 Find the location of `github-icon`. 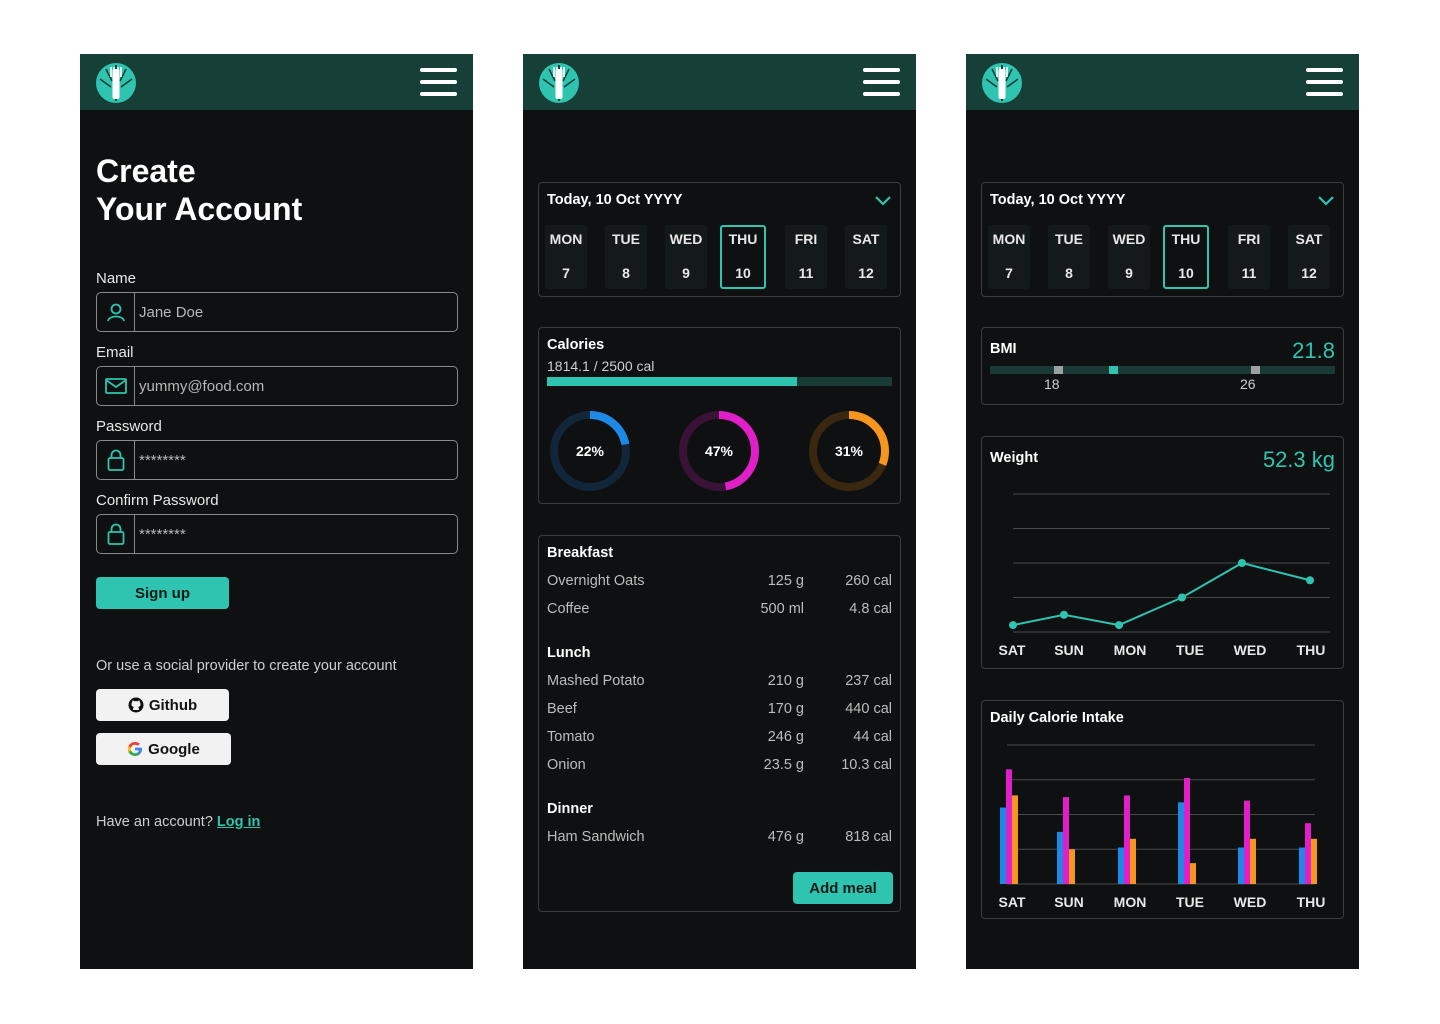

github-icon is located at coordinates (136, 705).